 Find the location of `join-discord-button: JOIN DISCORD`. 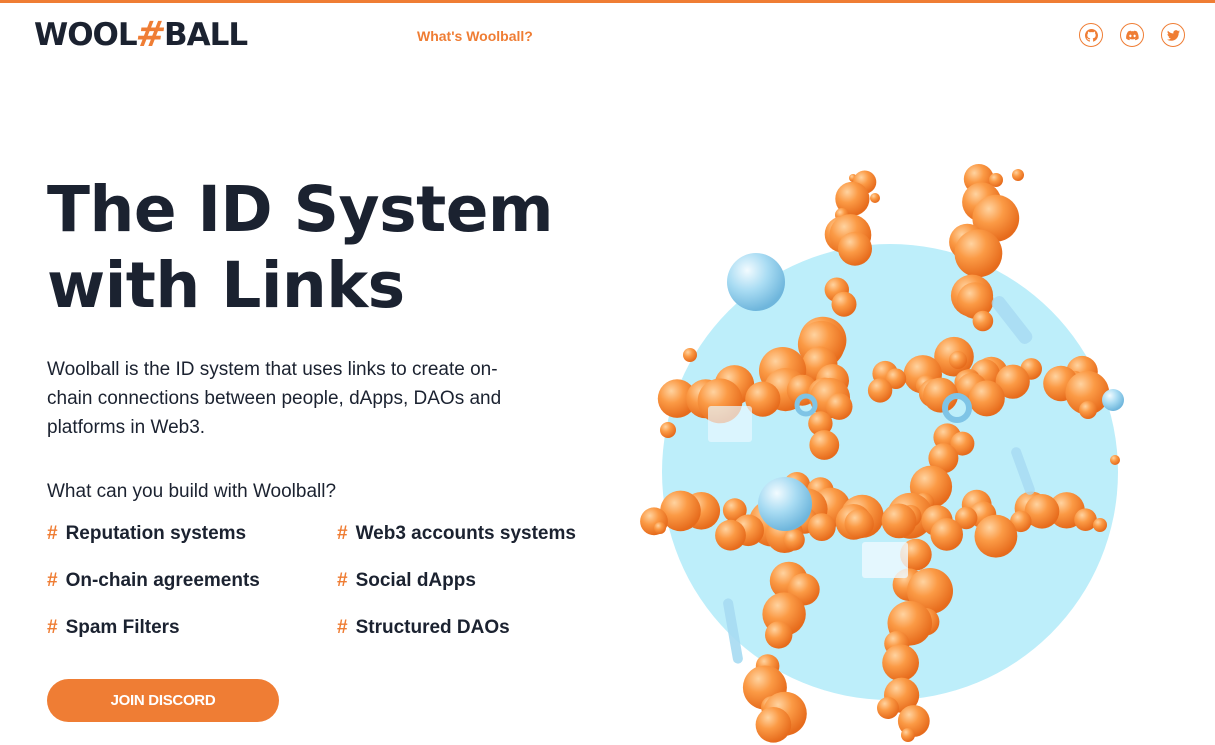

join-discord-button: JOIN DISCORD is located at coordinates (163, 700).